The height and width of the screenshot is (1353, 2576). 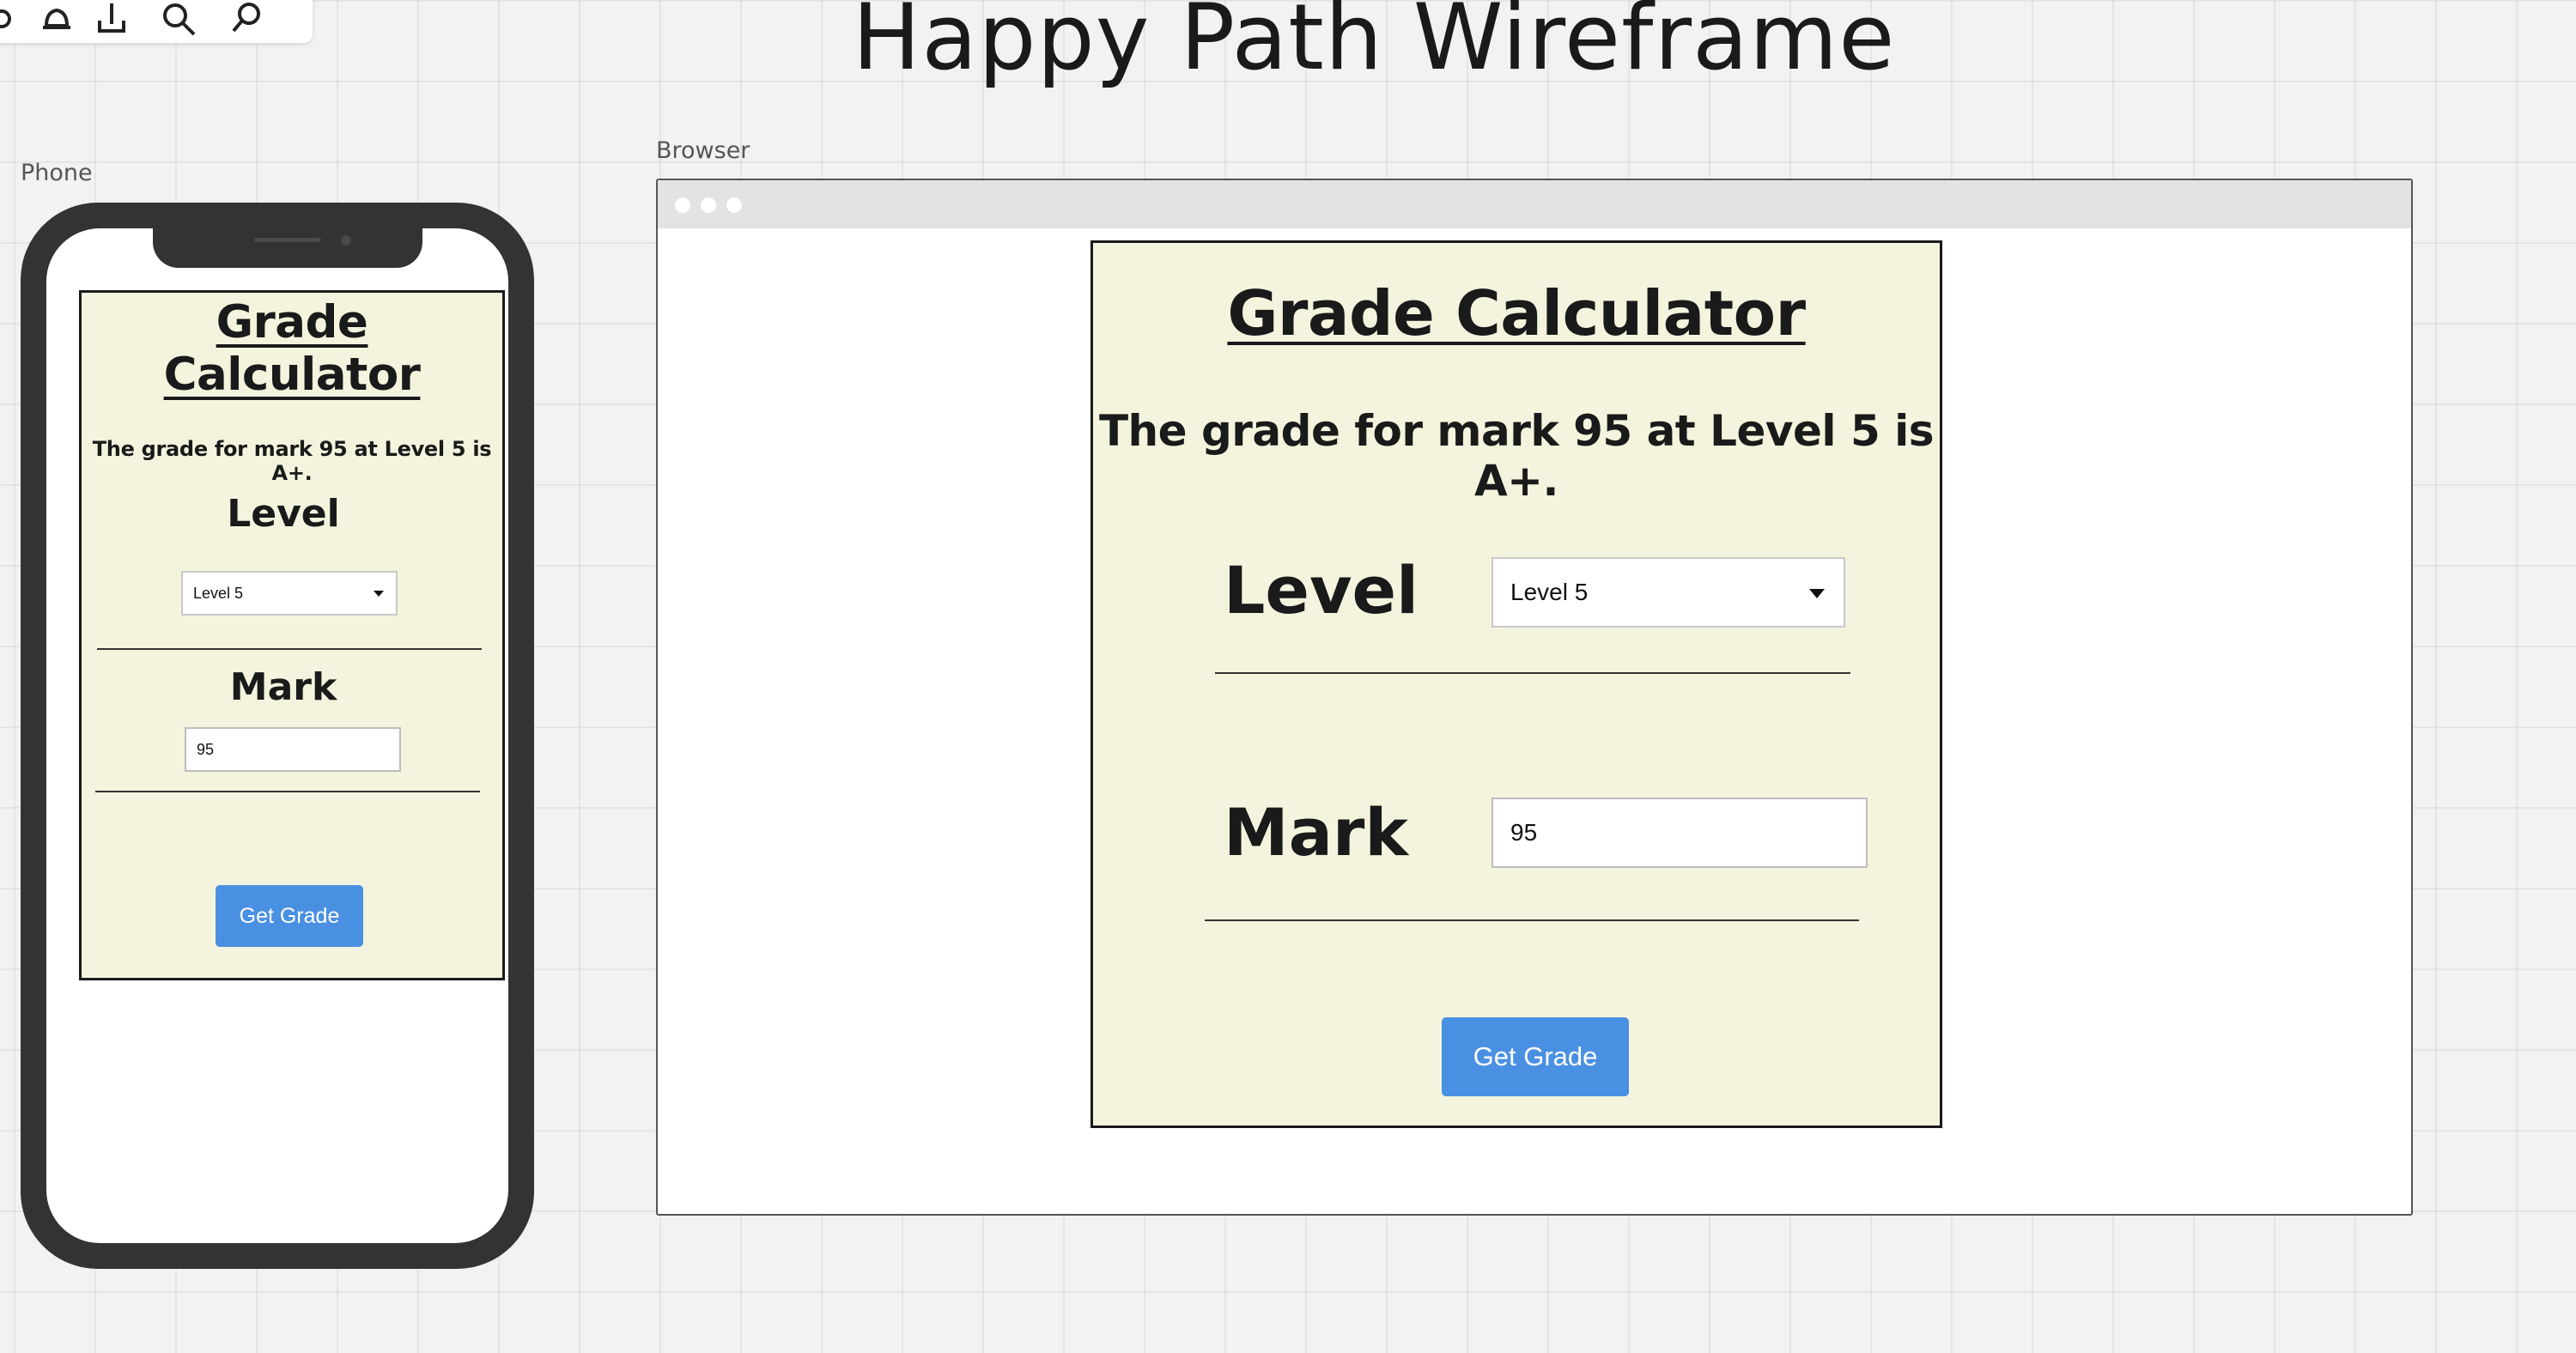 What do you see at coordinates (292, 461) in the screenshot?
I see `phone-result-text: The grade for mark 95 at Level 5 is A+.` at bounding box center [292, 461].